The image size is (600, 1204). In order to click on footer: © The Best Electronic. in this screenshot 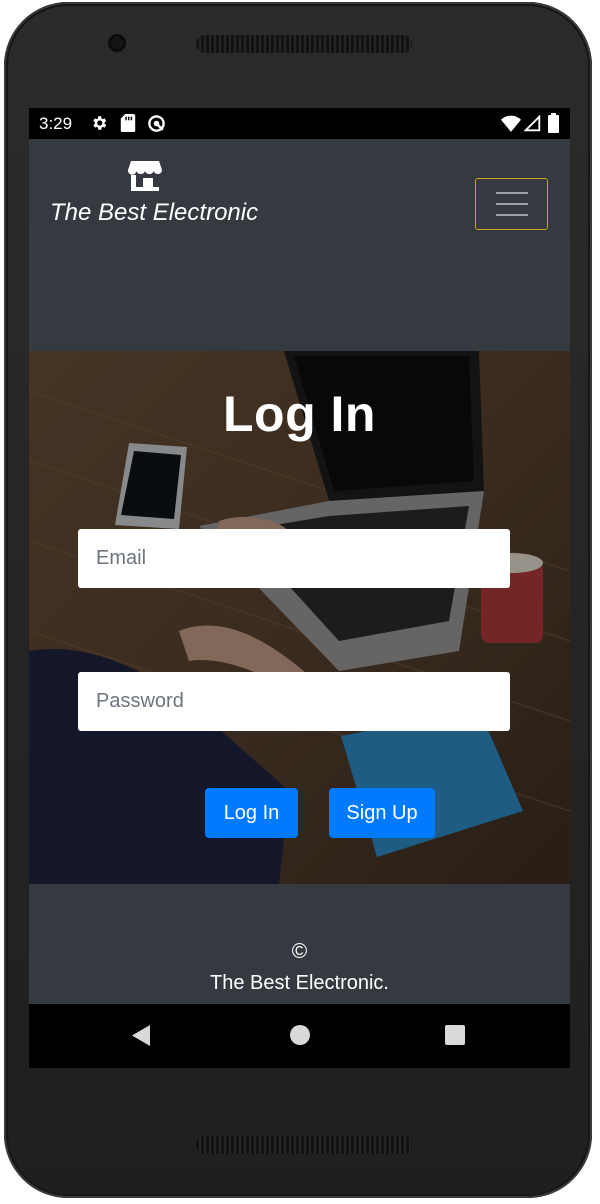, I will do `click(299, 944)`.